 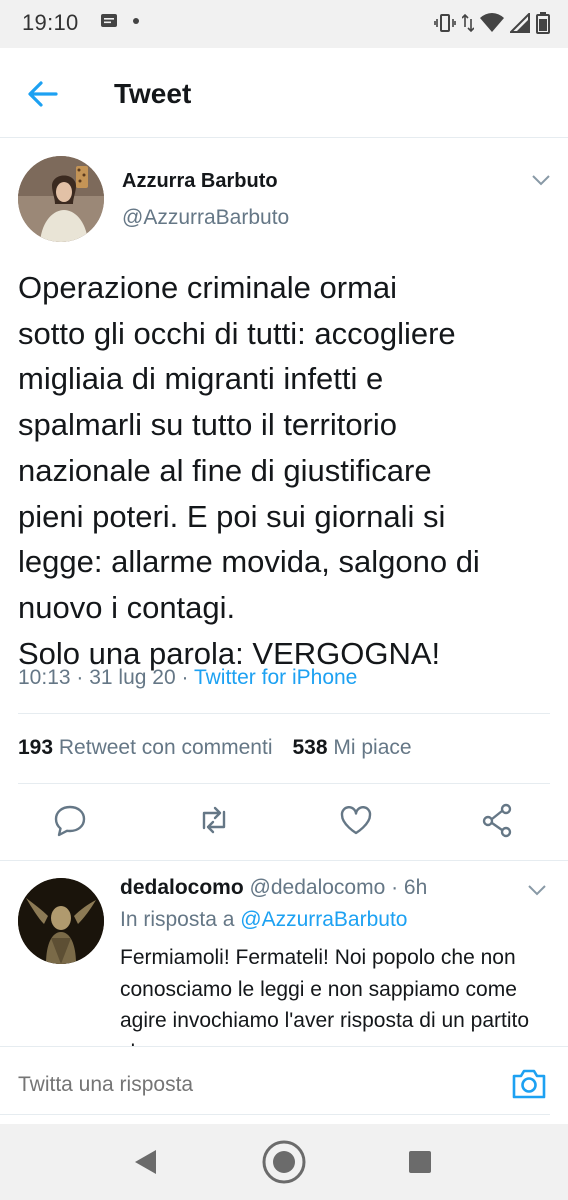 I want to click on tweet-menu-button, so click(x=541, y=180).